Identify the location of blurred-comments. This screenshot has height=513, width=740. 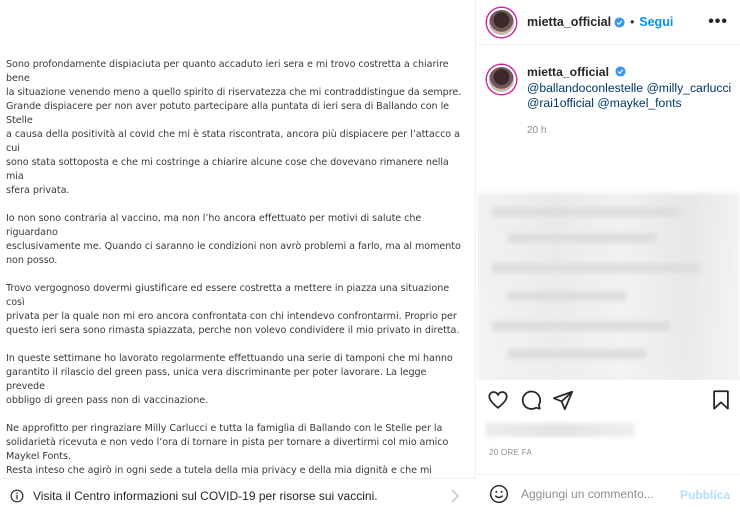
(608, 286).